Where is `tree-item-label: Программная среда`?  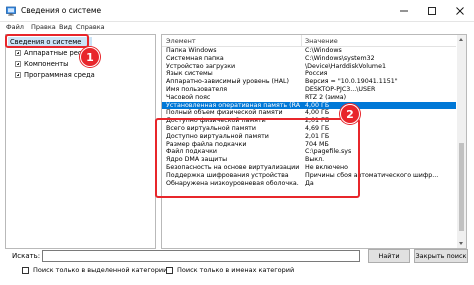 tree-item-label: Программная среда is located at coordinates (59, 75).